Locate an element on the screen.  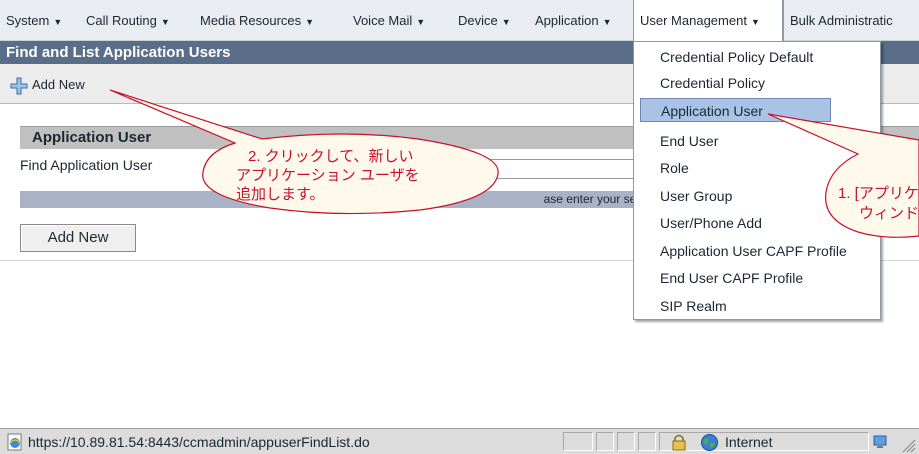
callout-text-right-line1: 1. [アプリケ is located at coordinates (878, 193).